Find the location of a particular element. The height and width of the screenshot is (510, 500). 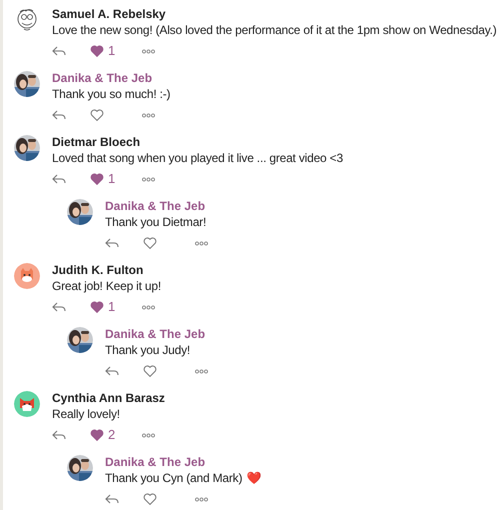

comment-text: Great job! Keep it up! is located at coordinates (107, 286).